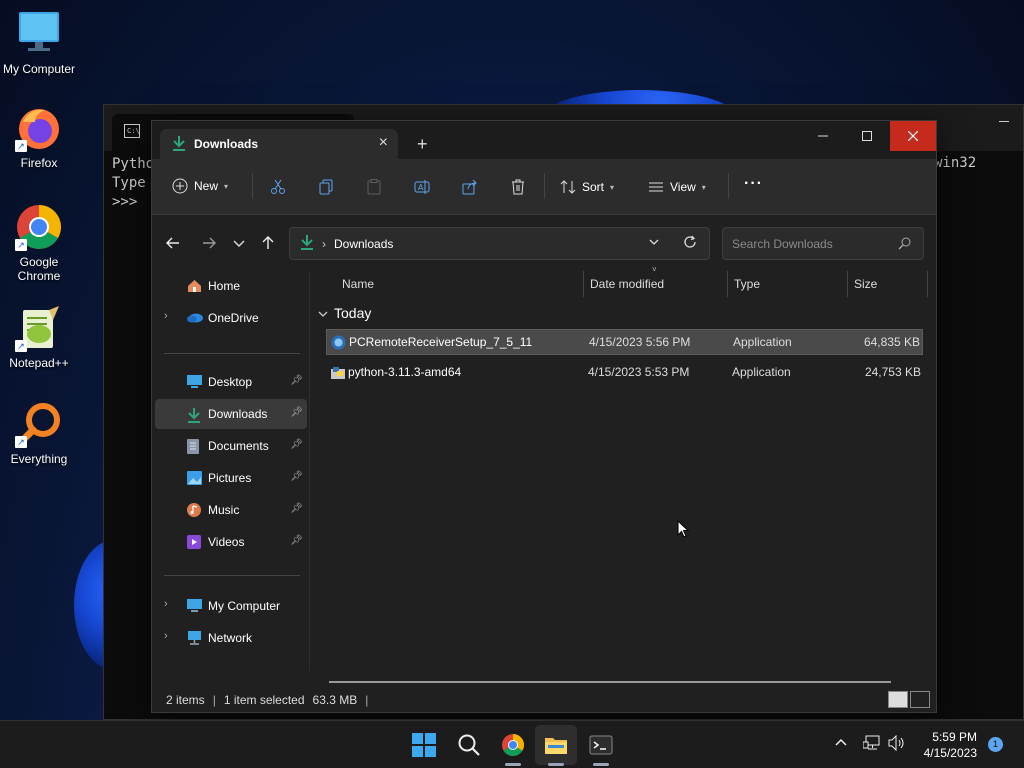 The width and height of the screenshot is (1024, 768). Describe the element at coordinates (180, 186) in the screenshot. I see `plus-circle-icon` at that location.